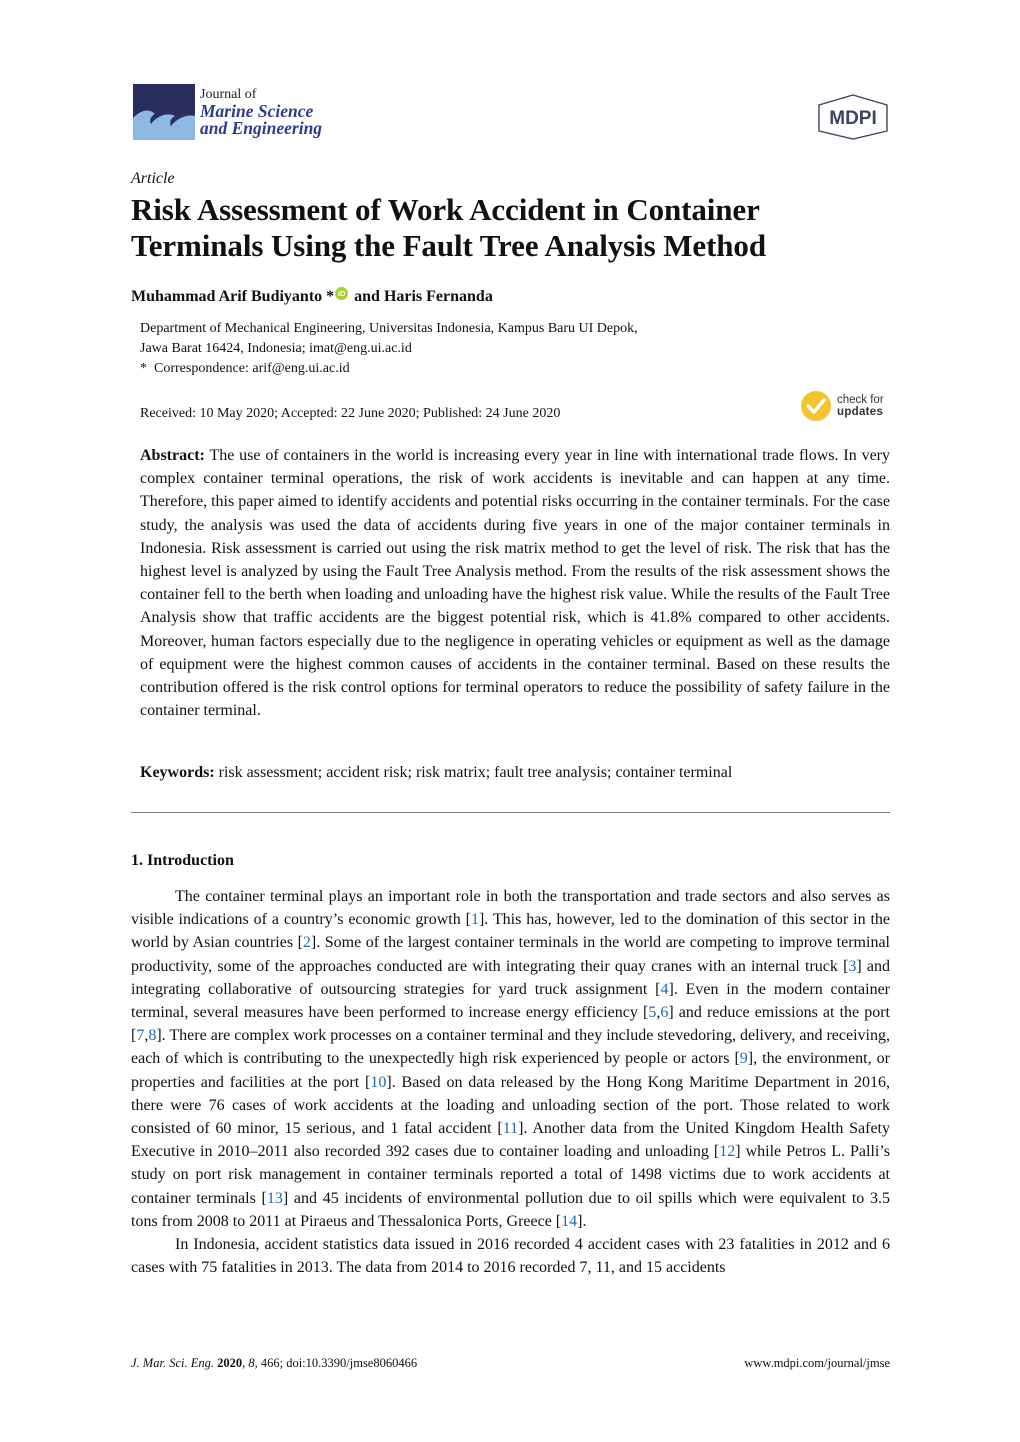 The height and width of the screenshot is (1442, 1020). What do you see at coordinates (475, 919) in the screenshot?
I see `citation-link: 1` at bounding box center [475, 919].